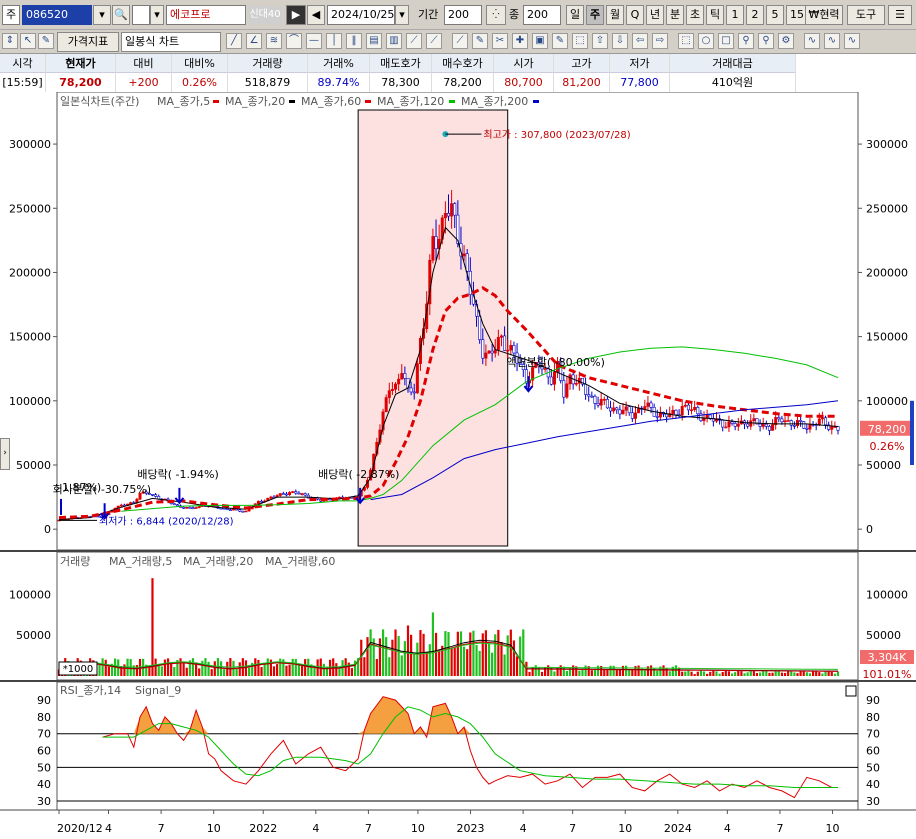 This screenshot has width=916, height=839. Describe the element at coordinates (44, 784) in the screenshot. I see `rsi-ylabel-left-1: 40` at that location.